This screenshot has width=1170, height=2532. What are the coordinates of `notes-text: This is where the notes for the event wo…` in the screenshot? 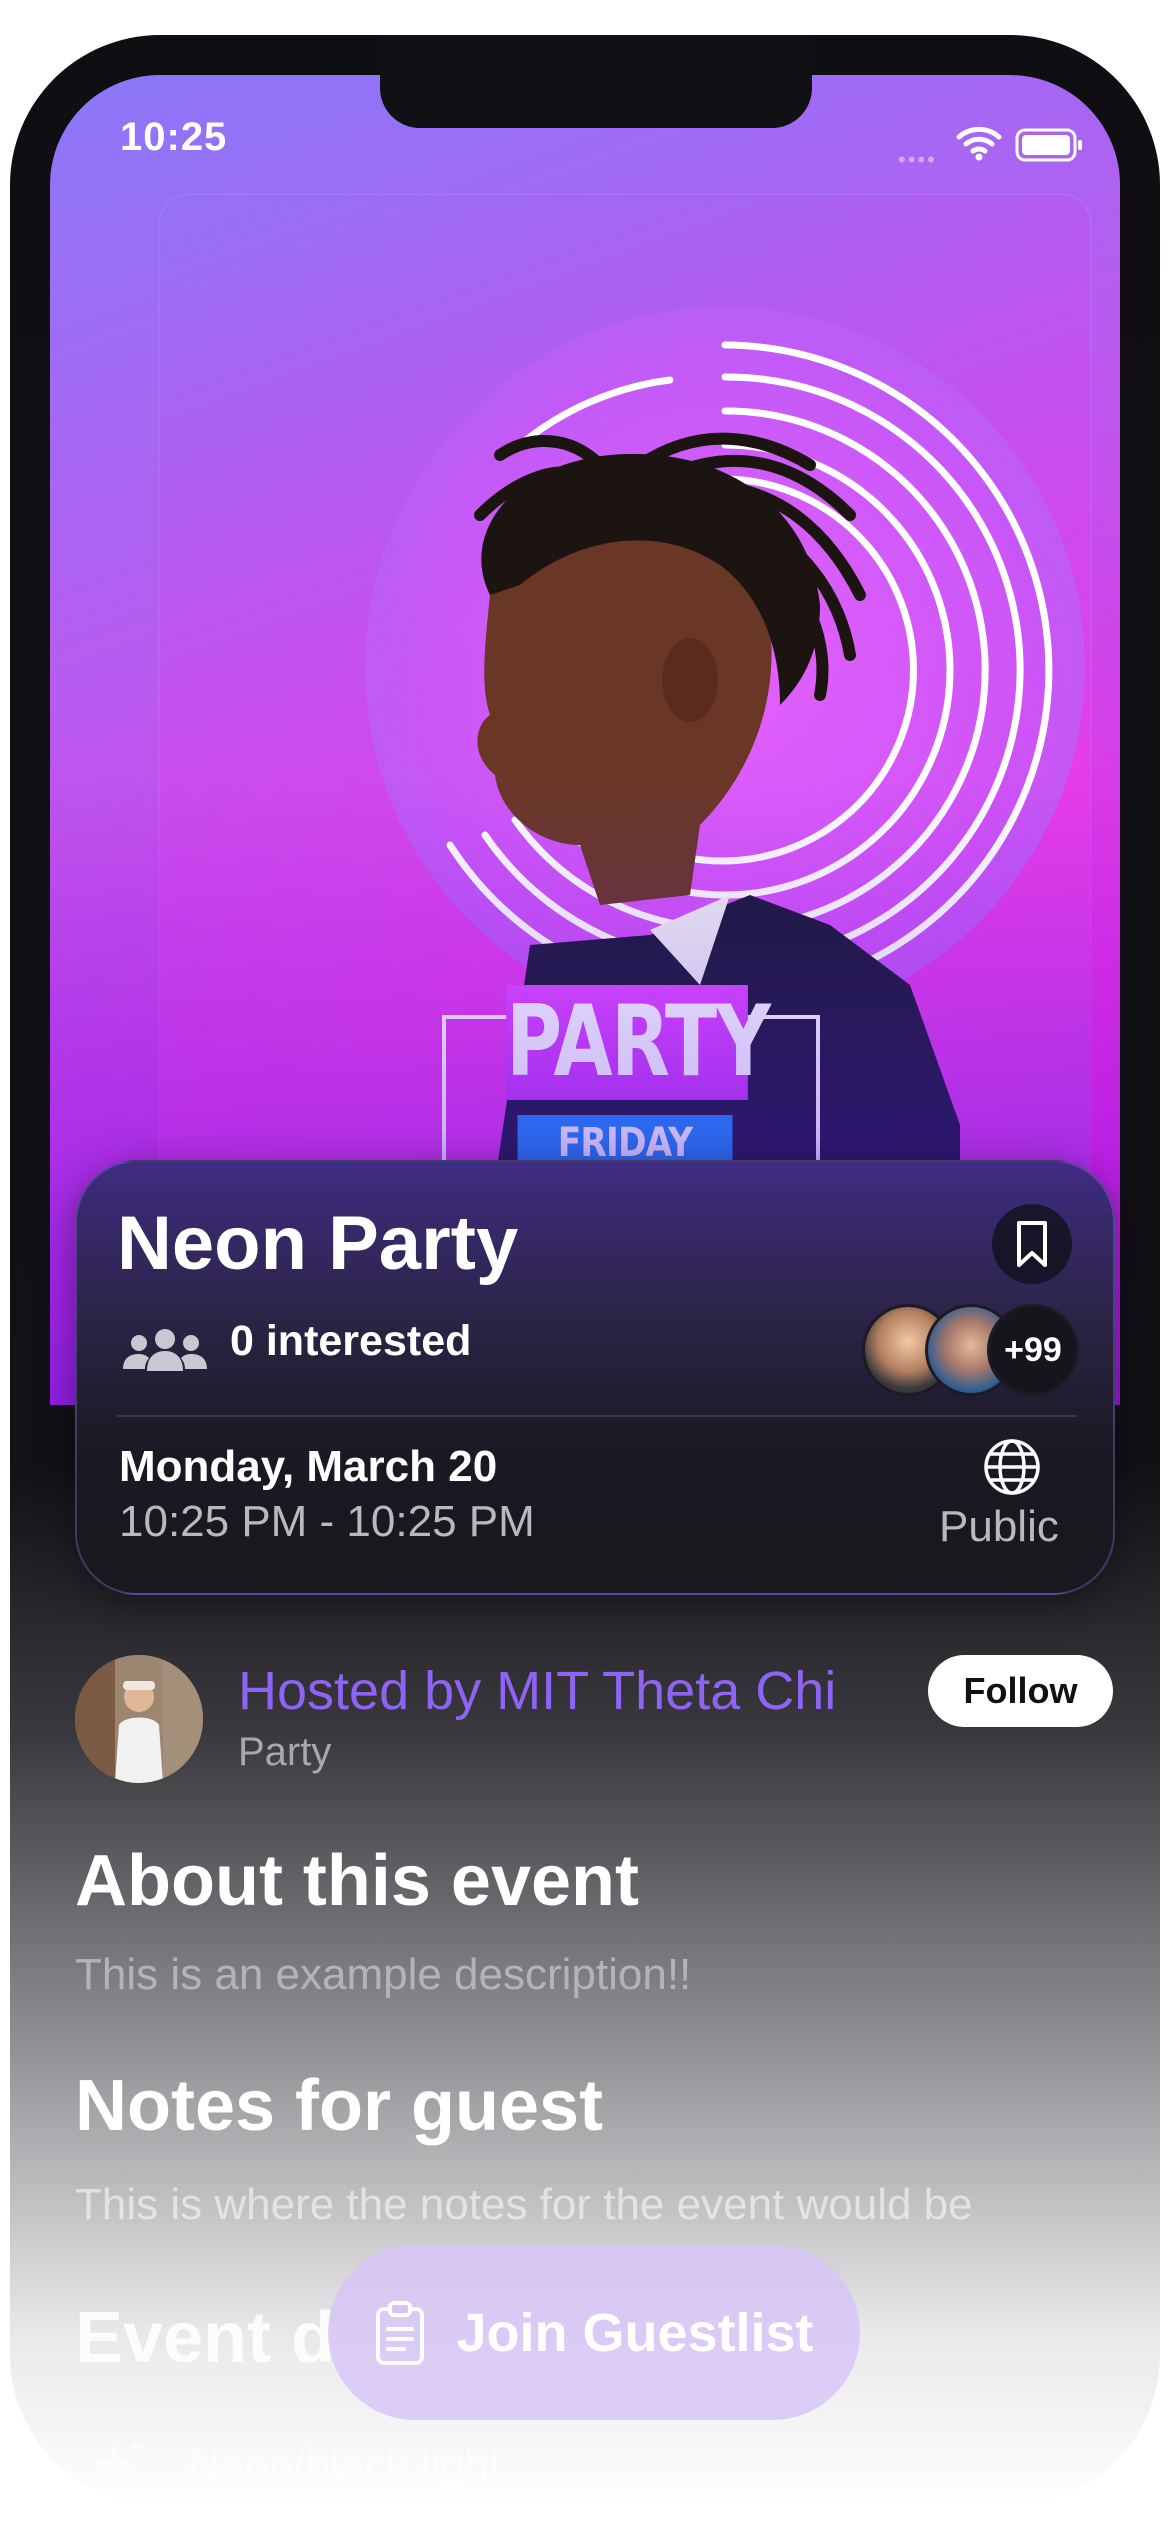 It's located at (524, 2204).